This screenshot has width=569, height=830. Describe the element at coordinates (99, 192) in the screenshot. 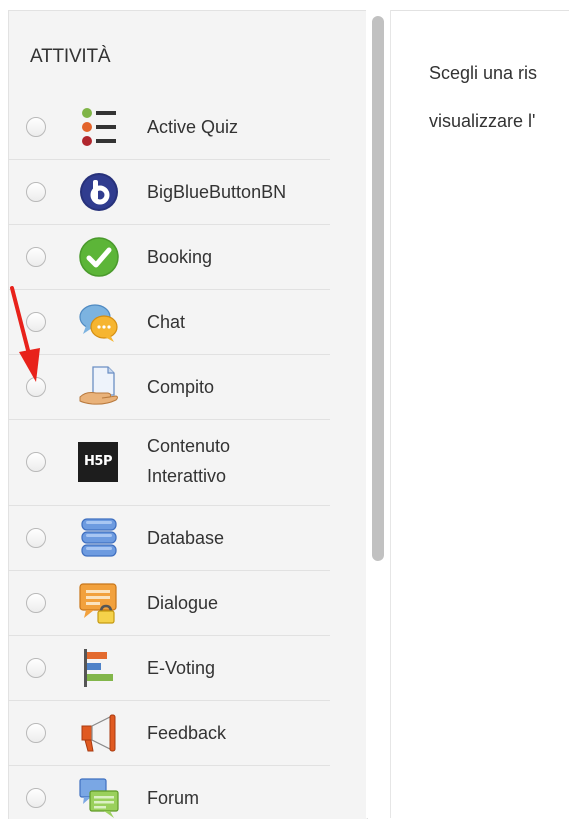

I see `bigbluebutton-icon` at that location.